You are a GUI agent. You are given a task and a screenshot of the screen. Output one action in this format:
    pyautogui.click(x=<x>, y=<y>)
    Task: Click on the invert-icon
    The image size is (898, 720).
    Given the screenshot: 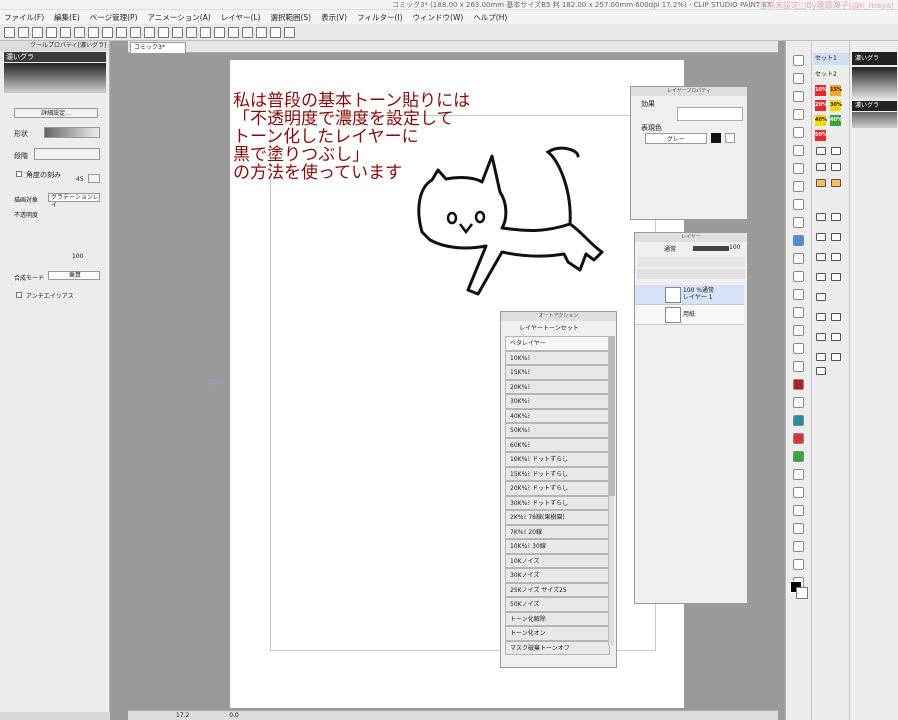 What is the action you would take?
    pyautogui.click(x=149, y=32)
    